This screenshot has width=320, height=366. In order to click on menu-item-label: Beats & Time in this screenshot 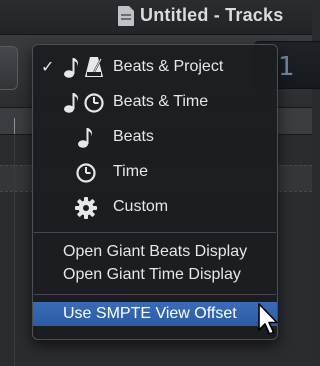, I will do `click(161, 101)`.